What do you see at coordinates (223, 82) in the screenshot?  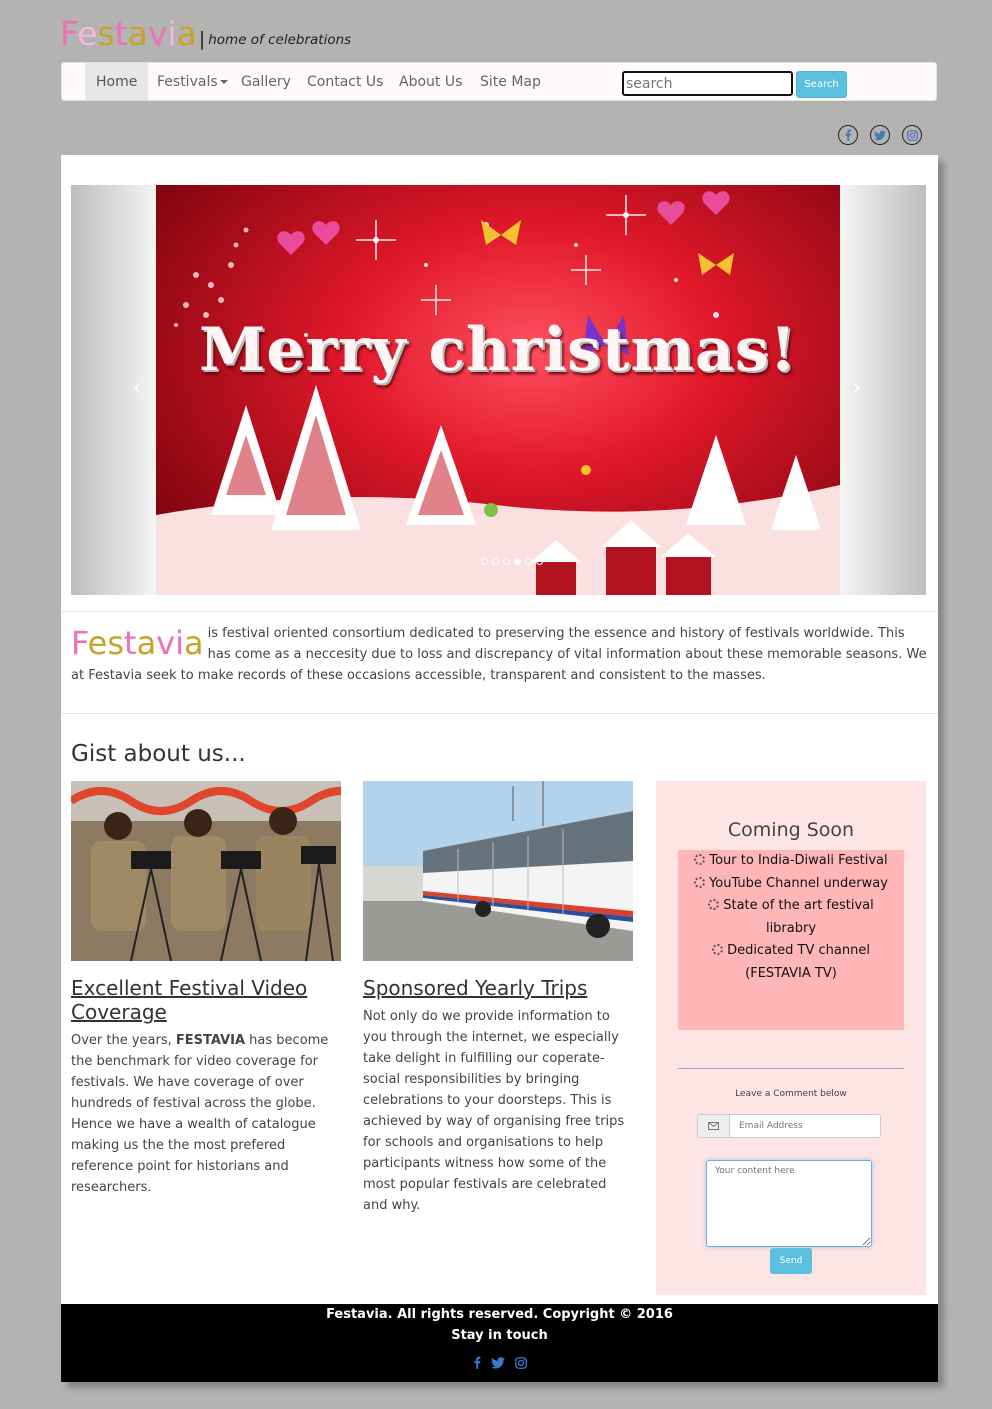 I see `caret-down-icon` at bounding box center [223, 82].